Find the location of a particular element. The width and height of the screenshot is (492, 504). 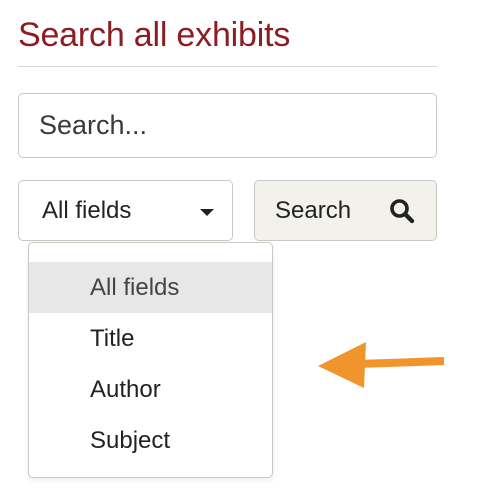

search-button-label: Search is located at coordinates (313, 210).